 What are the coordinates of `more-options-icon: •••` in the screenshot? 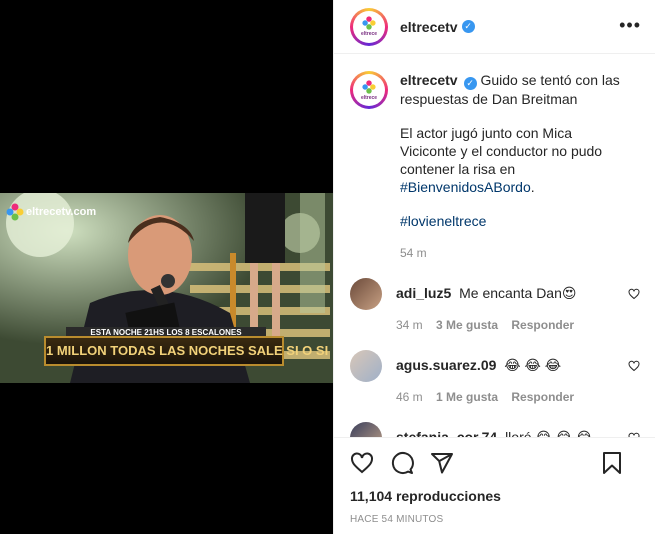 It's located at (630, 25).